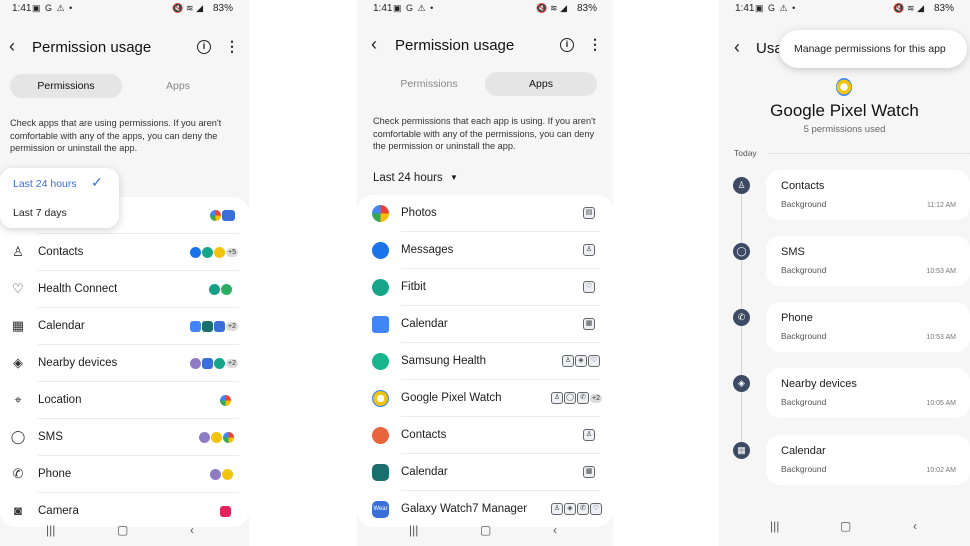  What do you see at coordinates (124, 289) in the screenshot?
I see `list-item-health-connect: ♡ Health Connect` at bounding box center [124, 289].